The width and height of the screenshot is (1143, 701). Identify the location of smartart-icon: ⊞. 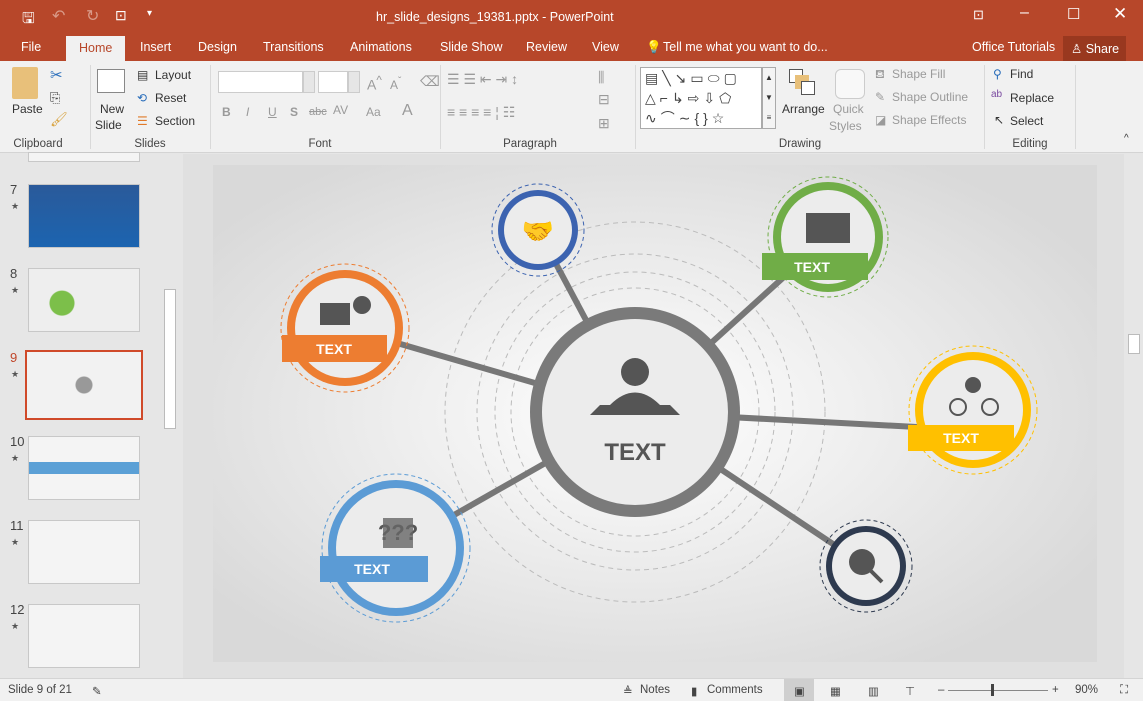
(604, 123).